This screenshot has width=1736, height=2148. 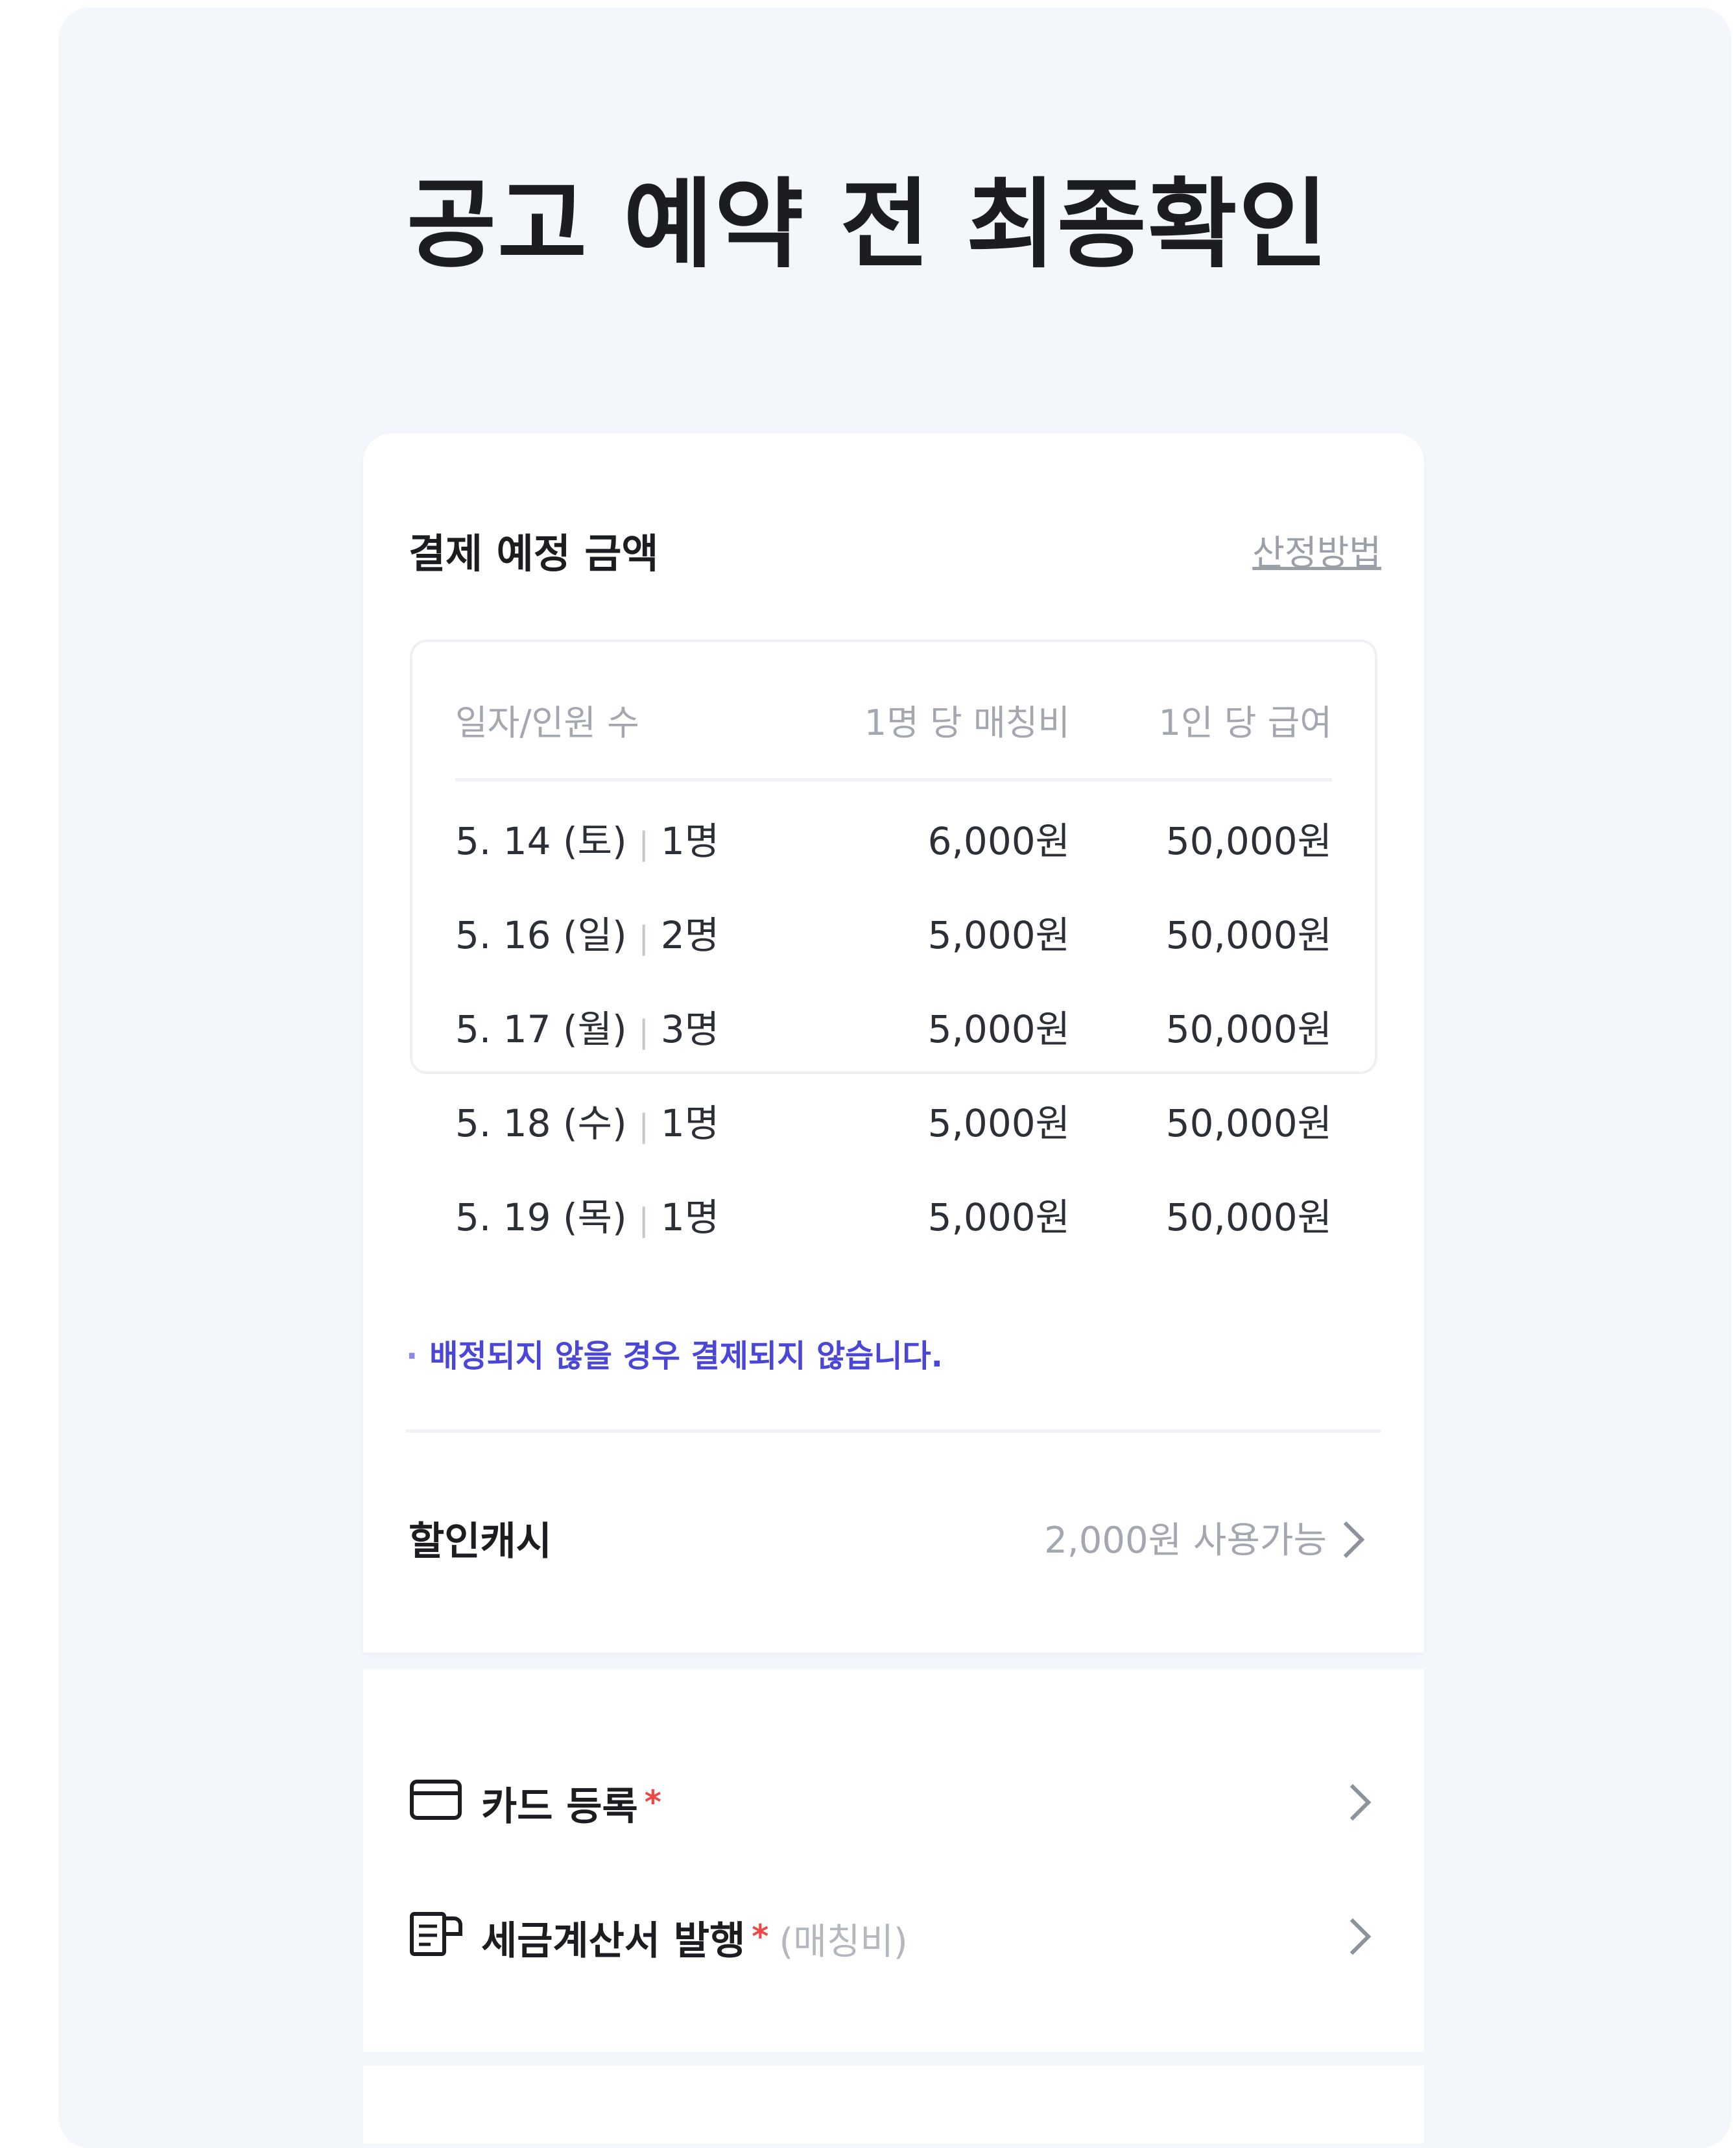 What do you see at coordinates (587, 935) in the screenshot?
I see `row-date: 5. 16 (일) | 2명` at bounding box center [587, 935].